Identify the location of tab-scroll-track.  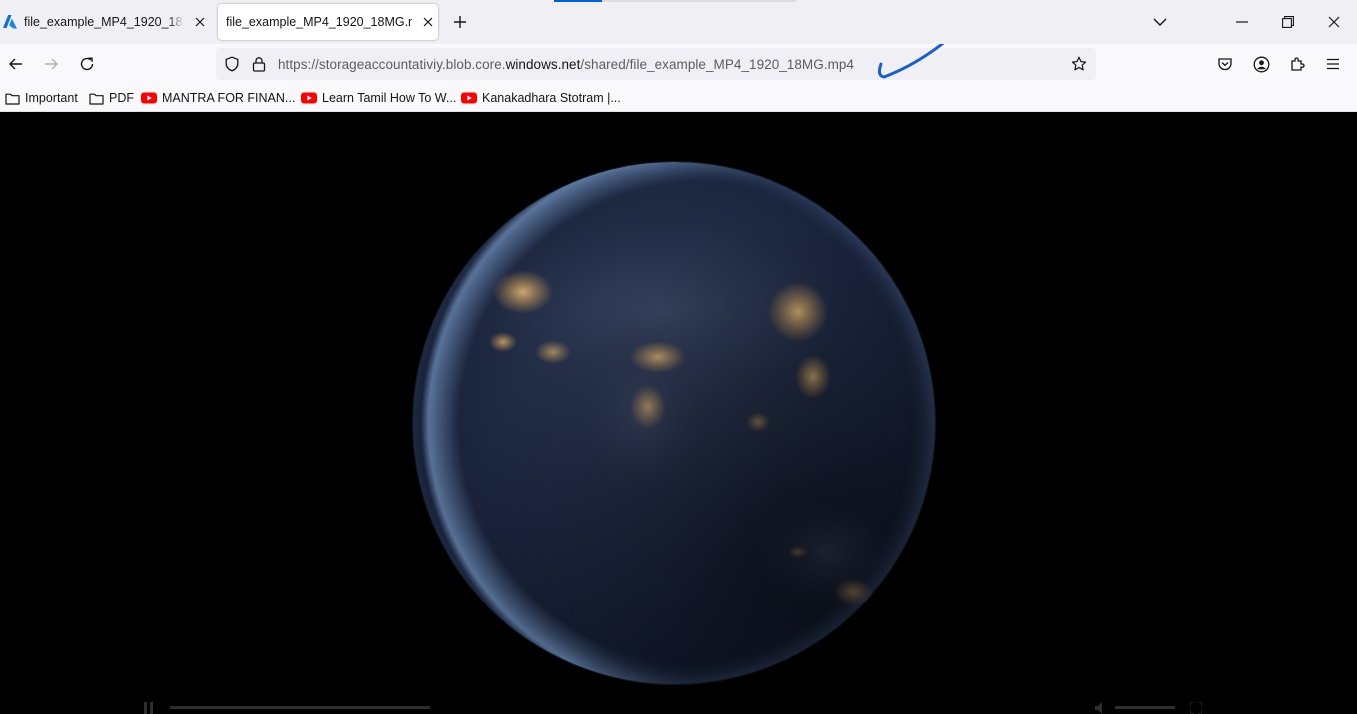
(699, 1).